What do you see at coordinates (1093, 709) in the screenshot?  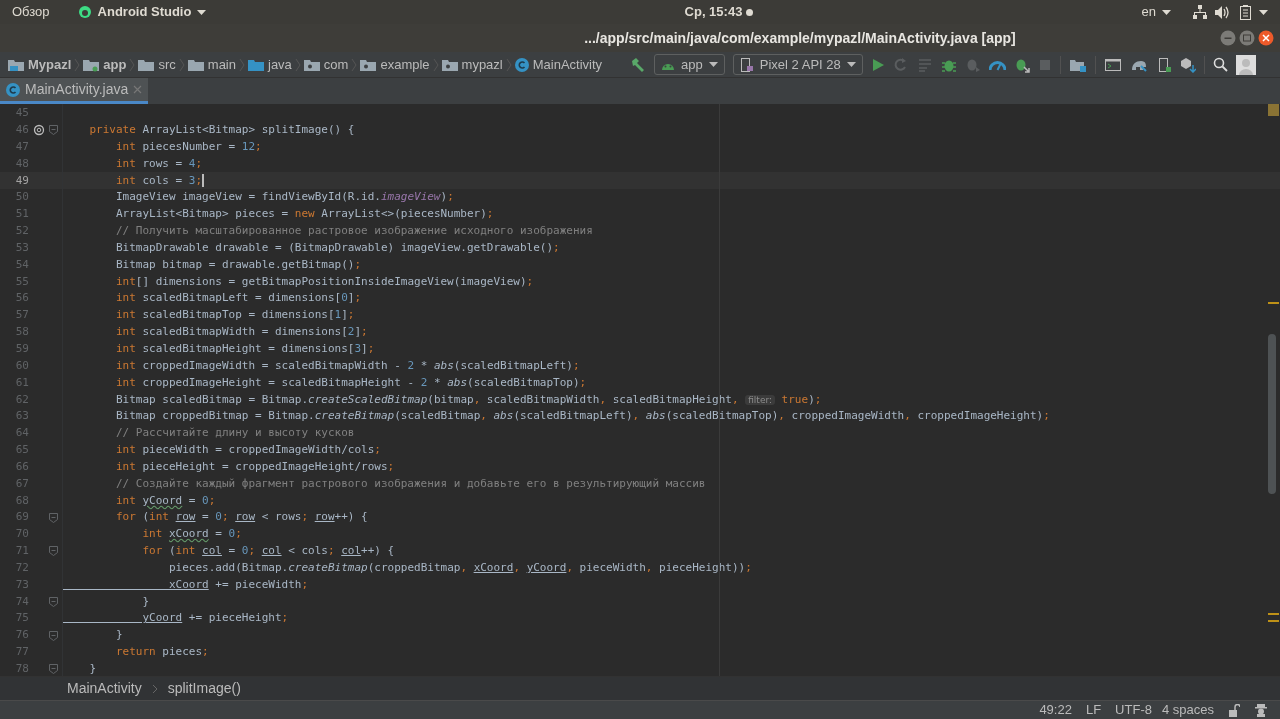 I see `line-separator: LF` at bounding box center [1093, 709].